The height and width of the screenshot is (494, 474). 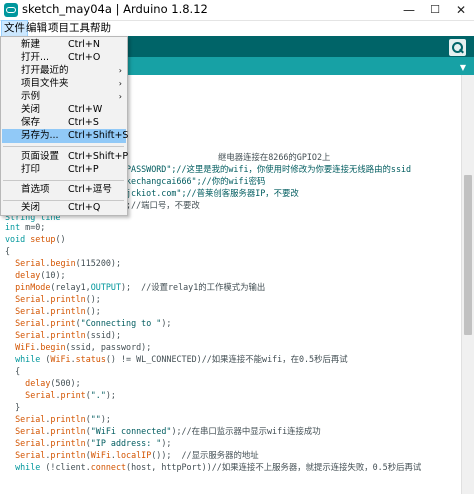 What do you see at coordinates (64, 190) in the screenshot?
I see `menu-preferences: 首选项 Ctrl+逗号` at bounding box center [64, 190].